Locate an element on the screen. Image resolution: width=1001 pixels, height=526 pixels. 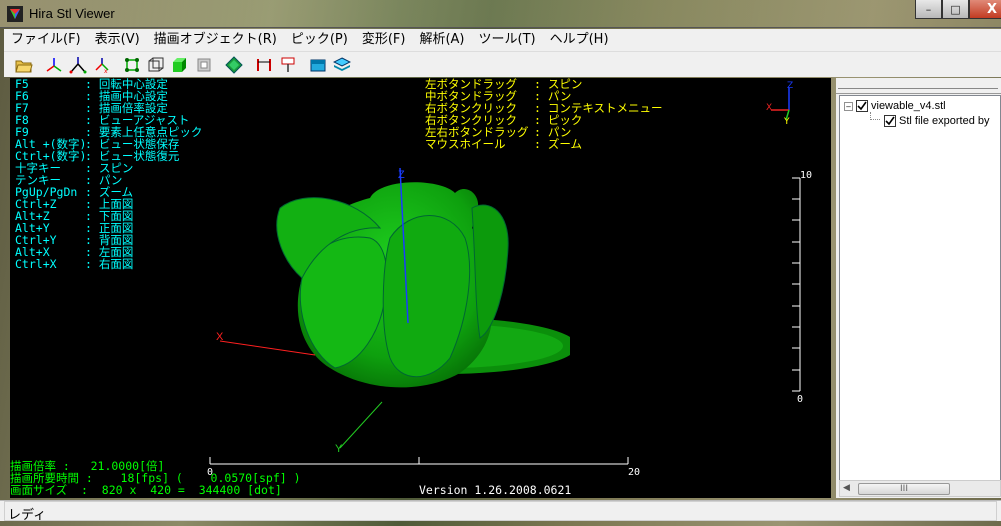
cyan-view-icon is located at coordinates (317, 65).